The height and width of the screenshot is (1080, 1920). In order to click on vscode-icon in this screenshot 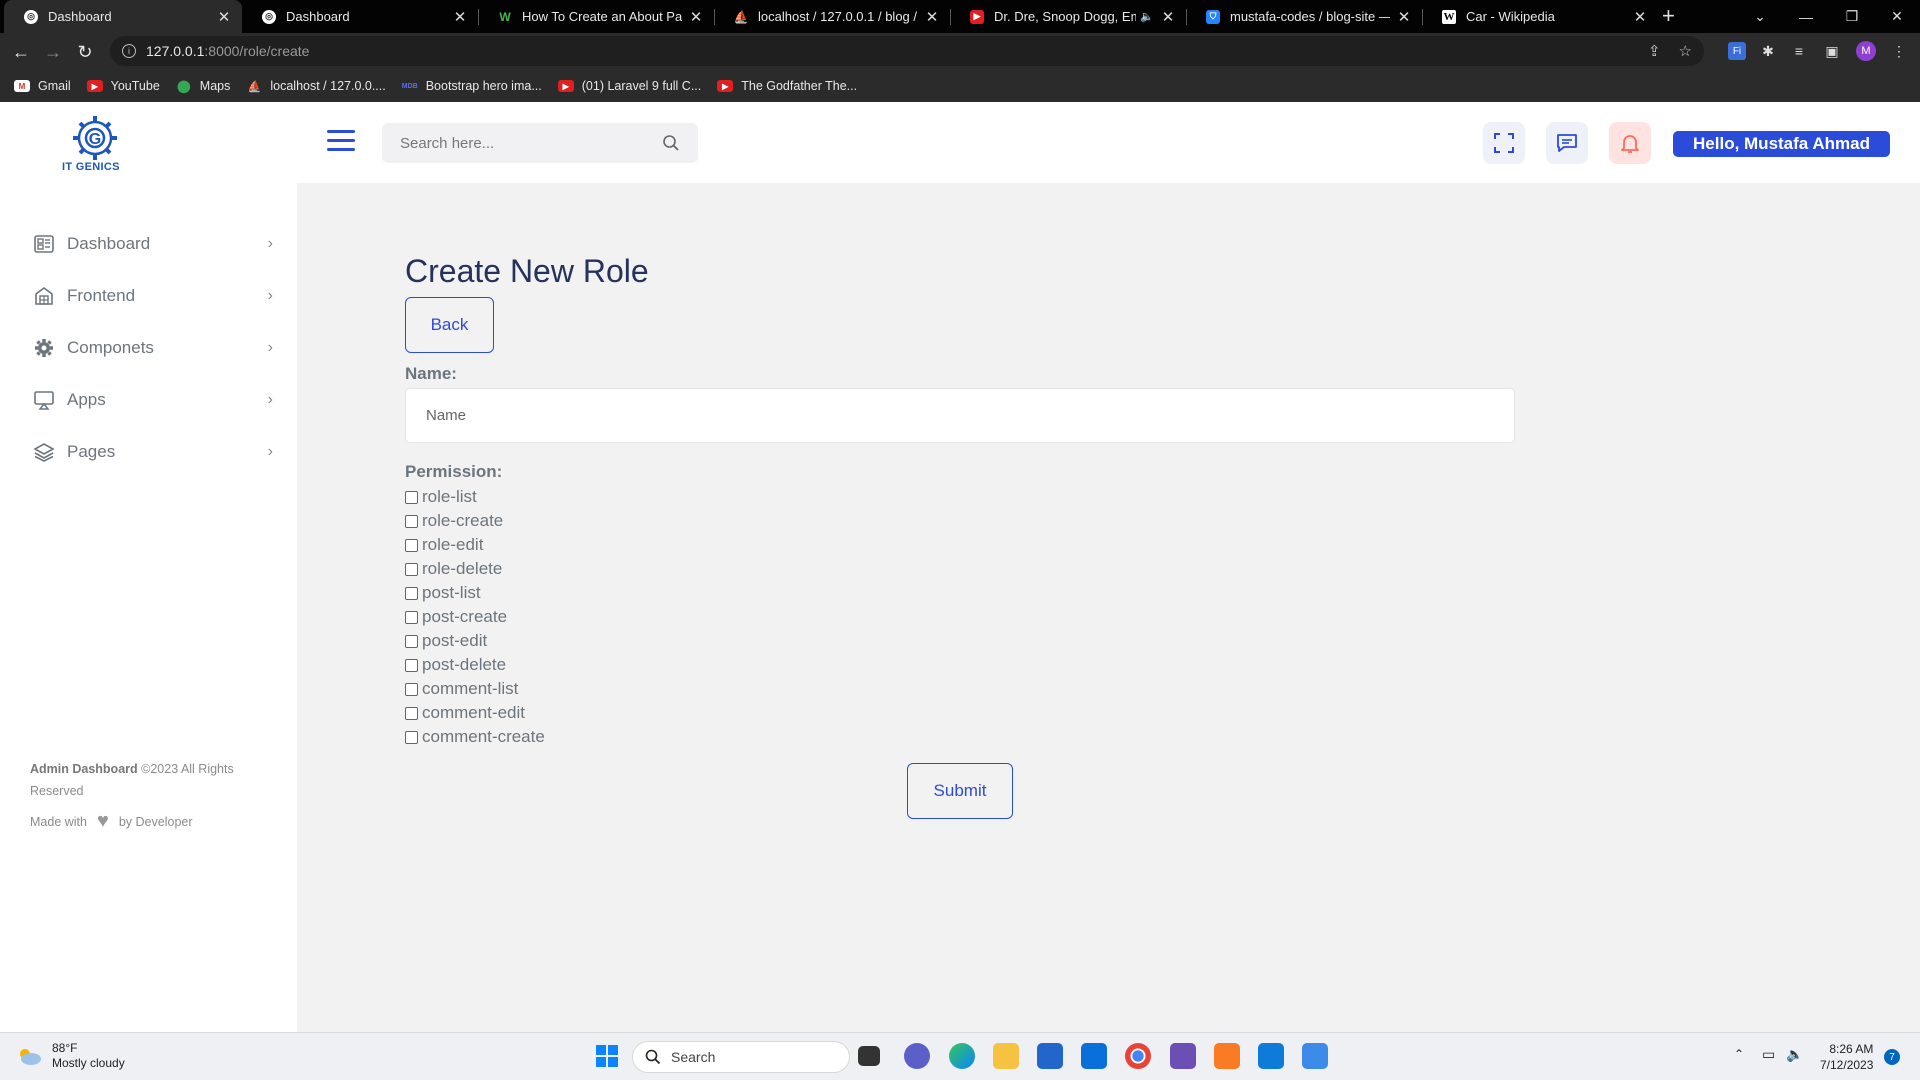, I will do `click(1271, 1056)`.